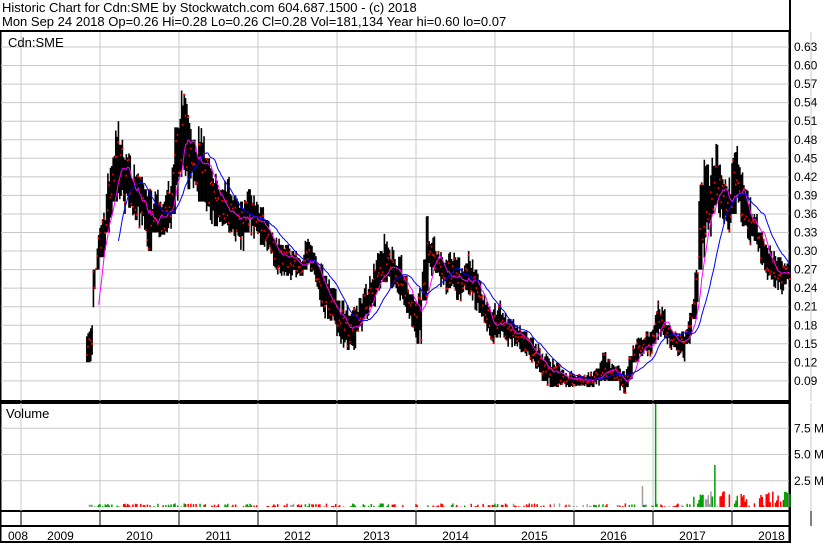 This screenshot has width=830, height=543. I want to click on x-tick-label: 2012, so click(297, 536).